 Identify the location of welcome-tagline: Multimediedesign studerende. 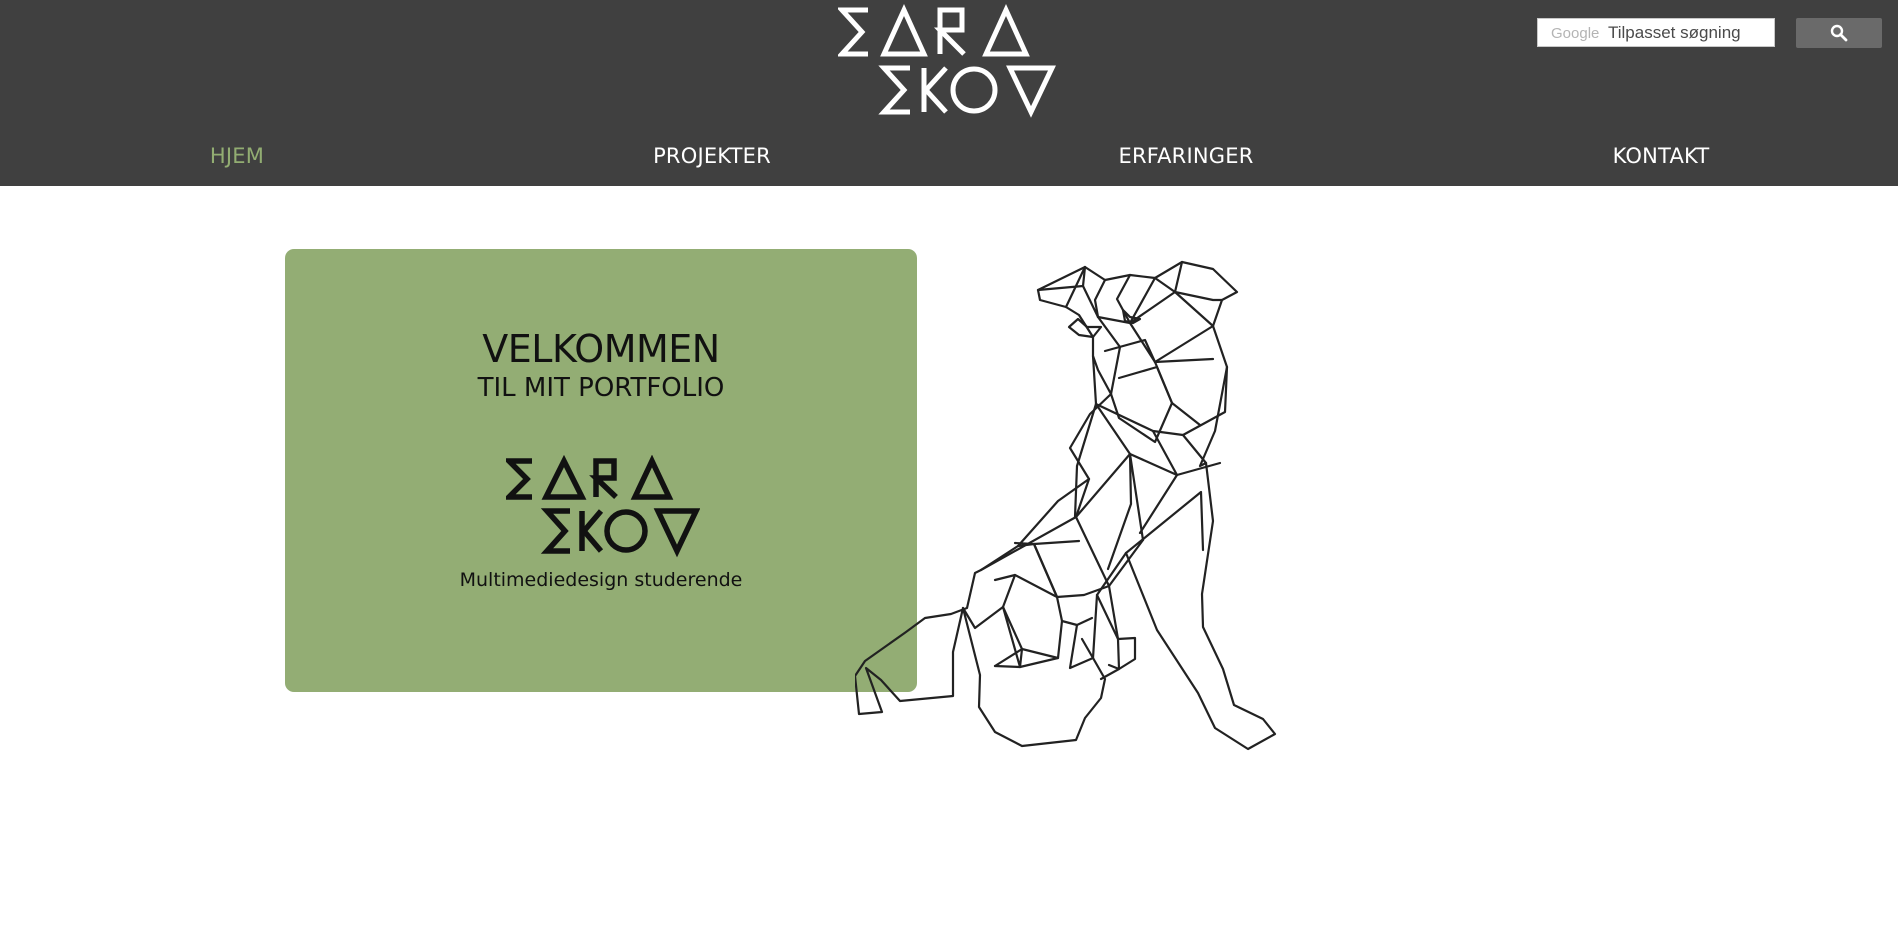
(601, 580).